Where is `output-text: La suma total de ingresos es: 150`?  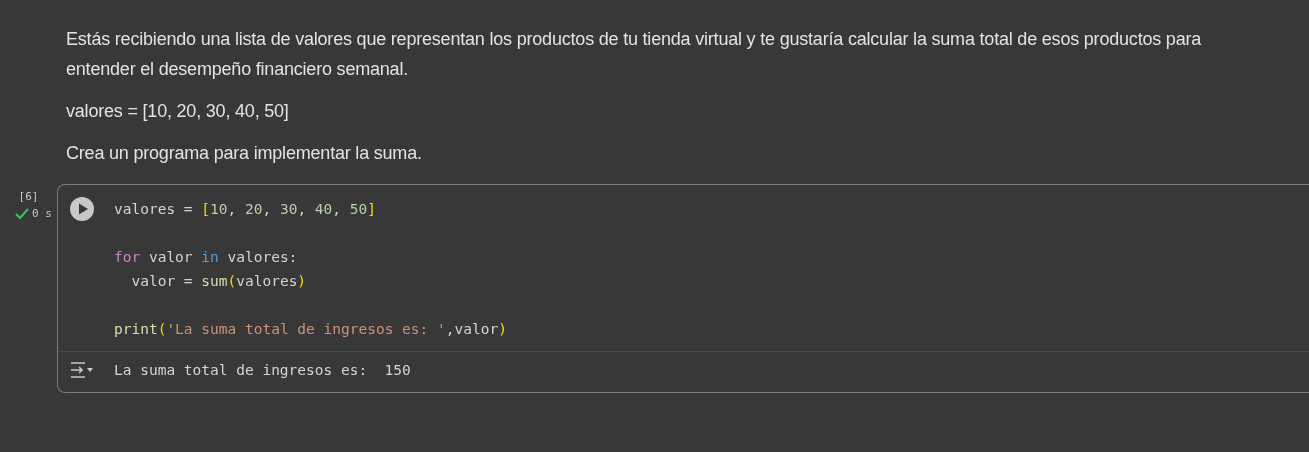 output-text: La suma total de ingresos es: 150 is located at coordinates (262, 370).